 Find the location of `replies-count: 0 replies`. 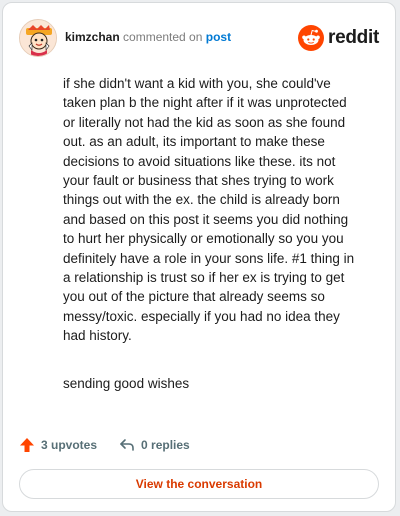

replies-count: 0 replies is located at coordinates (165, 445).